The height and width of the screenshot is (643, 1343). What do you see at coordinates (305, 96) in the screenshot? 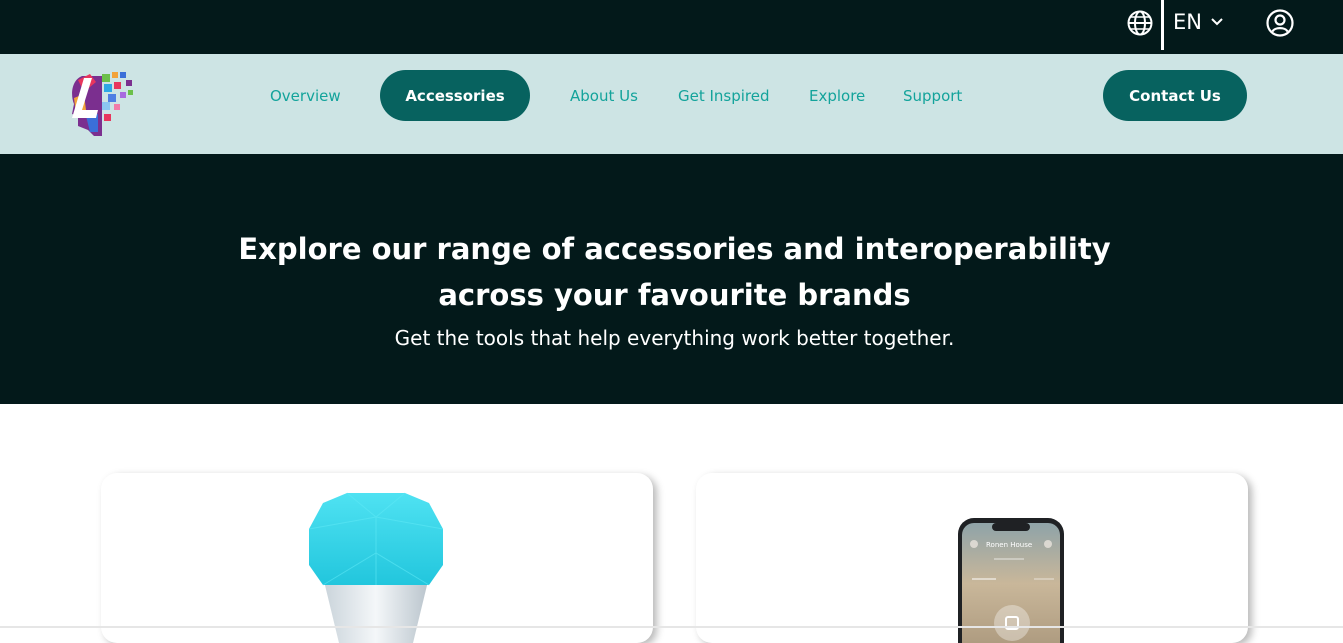
I see `nav-overview: Overview` at bounding box center [305, 96].